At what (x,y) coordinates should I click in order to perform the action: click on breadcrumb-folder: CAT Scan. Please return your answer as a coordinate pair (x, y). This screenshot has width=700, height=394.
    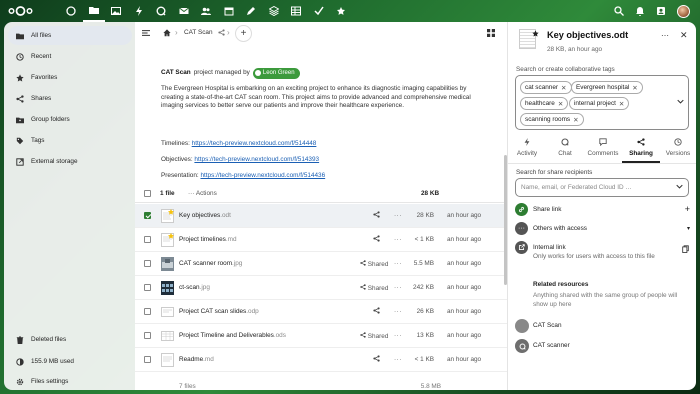
    Looking at the image, I should click on (198, 32).